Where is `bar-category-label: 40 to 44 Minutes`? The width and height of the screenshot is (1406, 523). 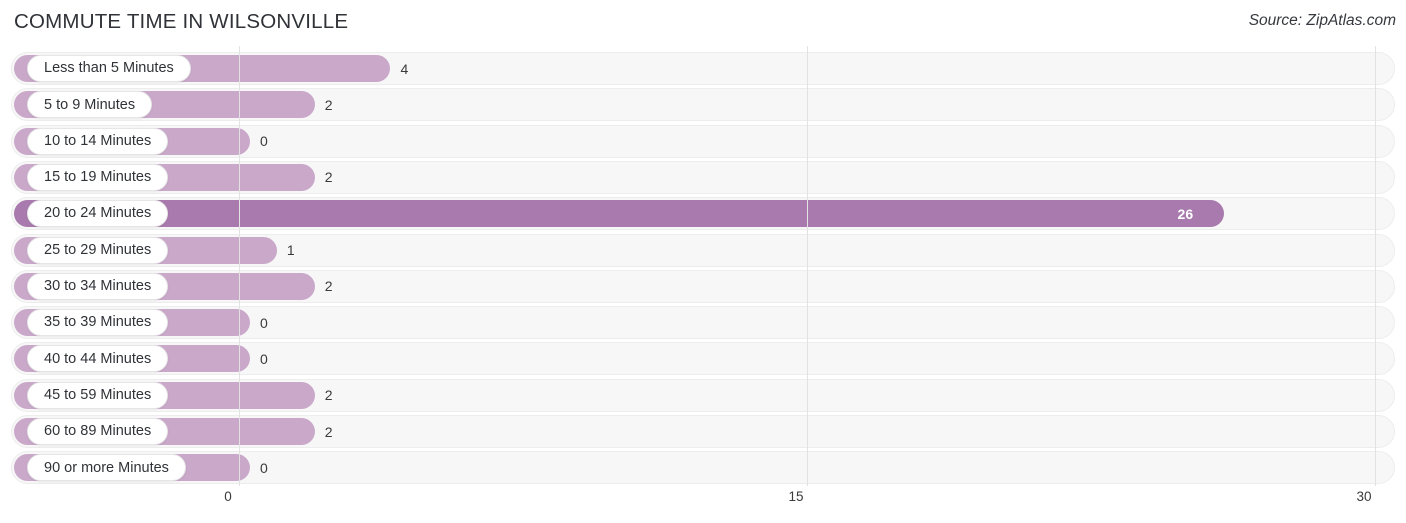 bar-category-label: 40 to 44 Minutes is located at coordinates (98, 358).